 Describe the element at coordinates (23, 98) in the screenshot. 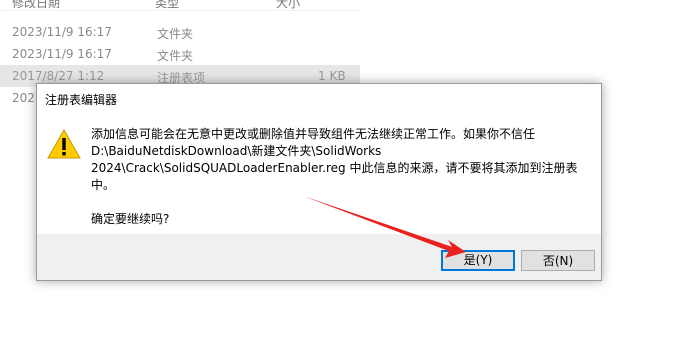

I see `file-date: 202` at that location.